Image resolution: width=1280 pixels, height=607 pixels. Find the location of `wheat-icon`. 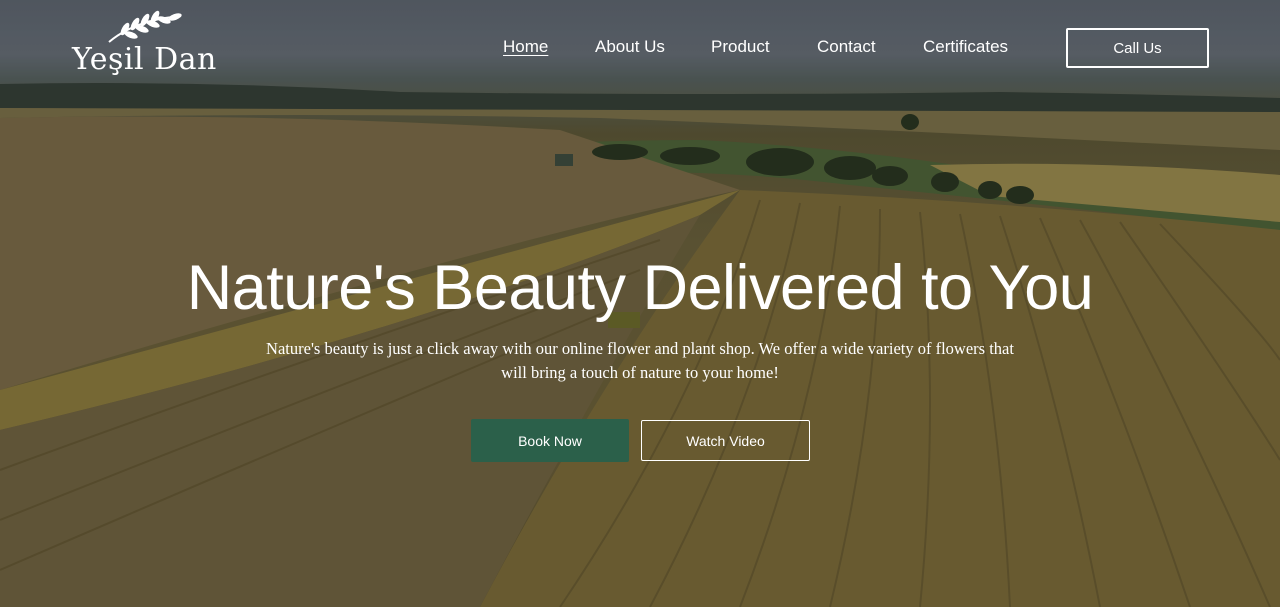

wheat-icon is located at coordinates (145, 26).